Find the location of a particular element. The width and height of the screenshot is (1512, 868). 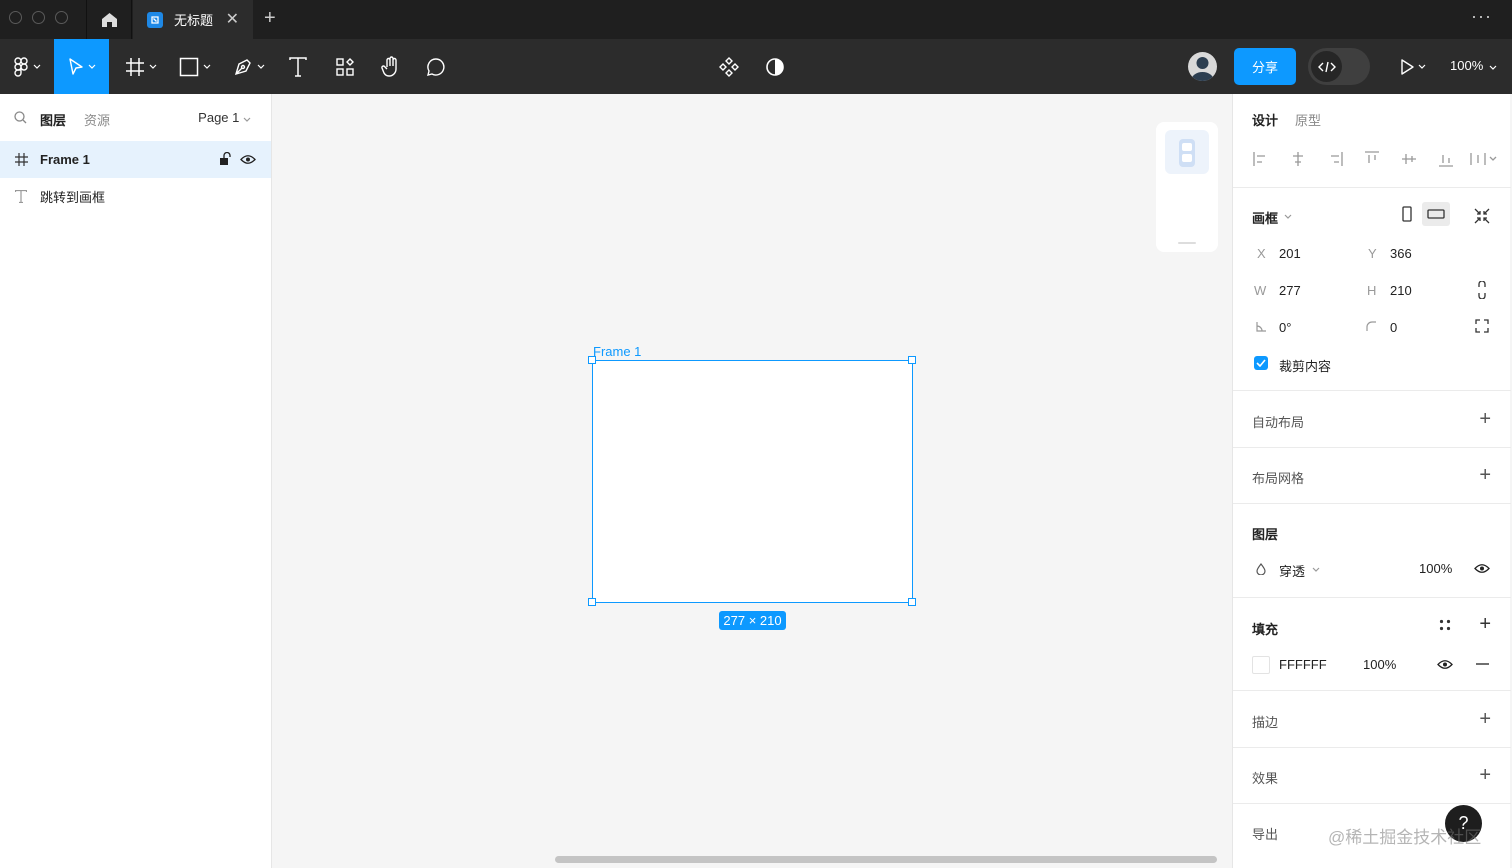

distribute-icon is located at coordinates (1484, 159).